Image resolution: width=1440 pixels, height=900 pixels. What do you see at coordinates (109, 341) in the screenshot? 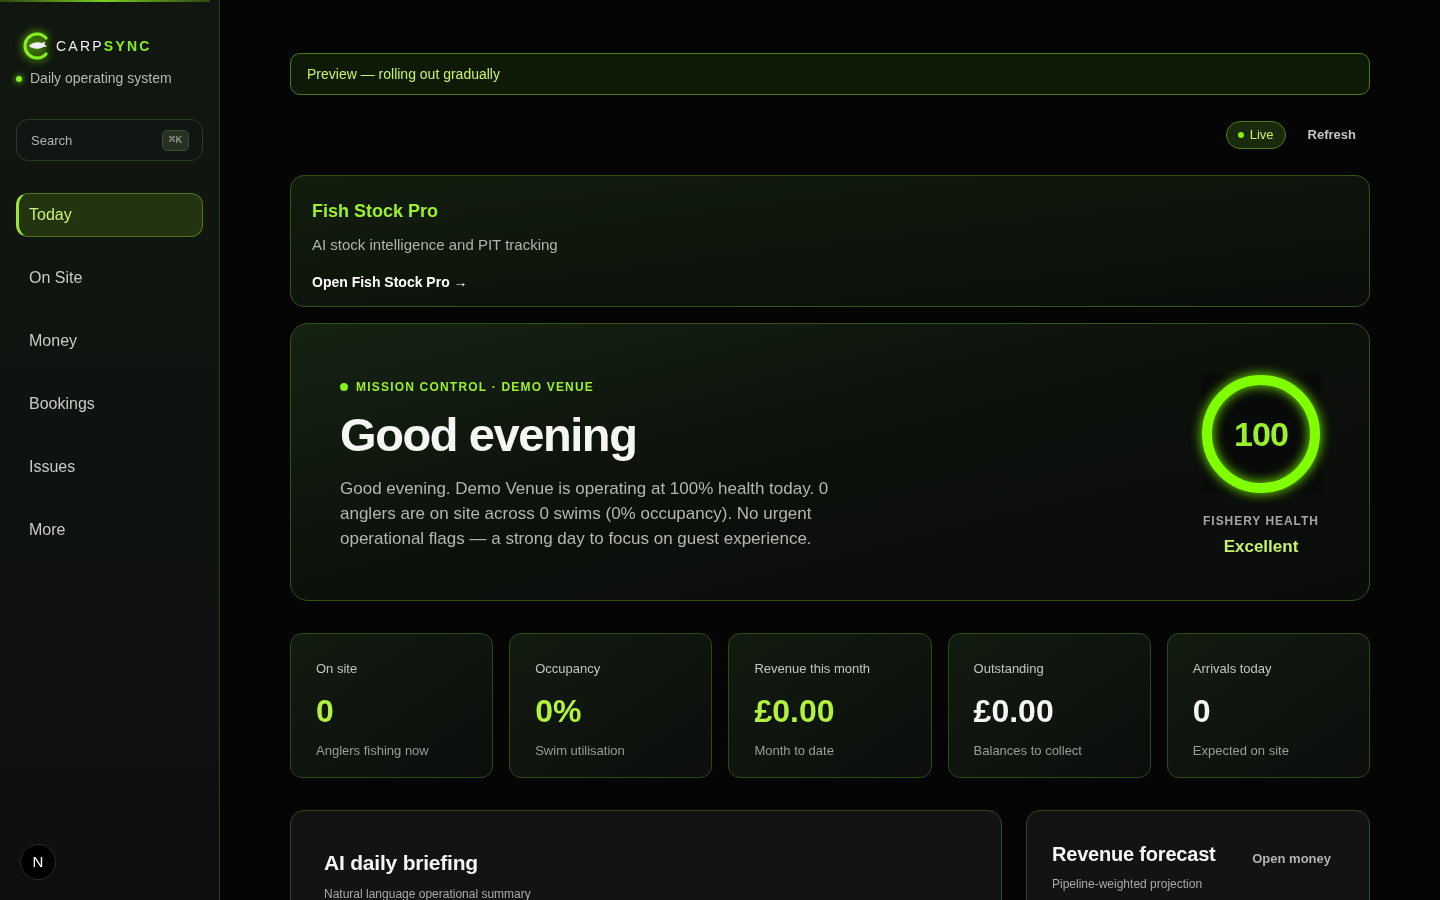
I see `nav-item: Money` at bounding box center [109, 341].